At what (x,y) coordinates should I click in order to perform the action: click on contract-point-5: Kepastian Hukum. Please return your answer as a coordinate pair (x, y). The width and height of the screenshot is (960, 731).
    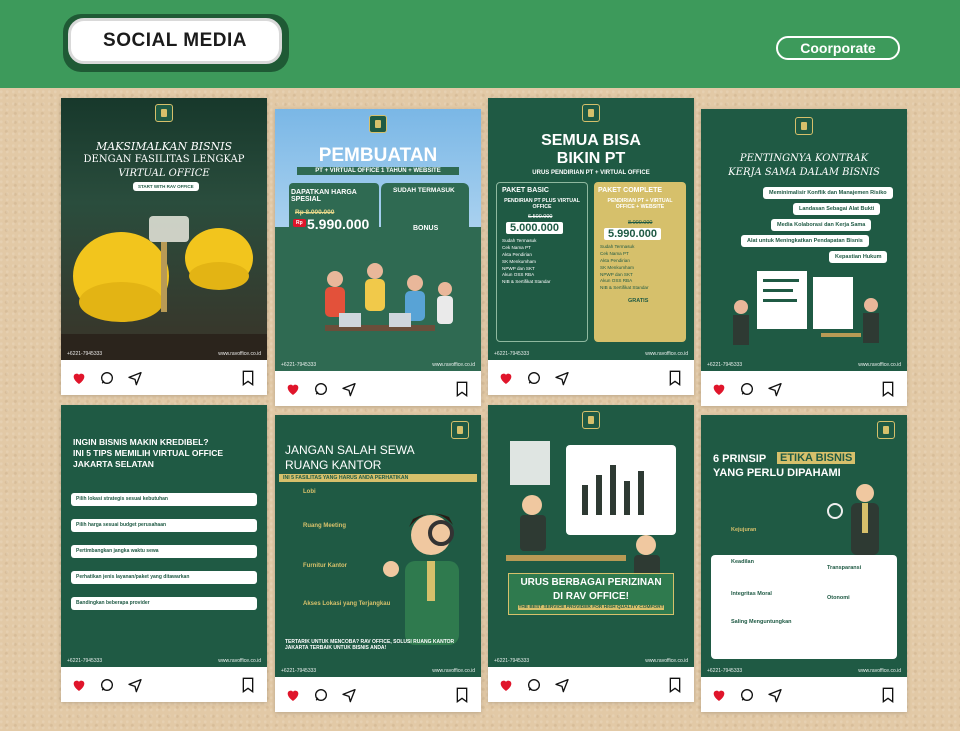
    Looking at the image, I should click on (858, 257).